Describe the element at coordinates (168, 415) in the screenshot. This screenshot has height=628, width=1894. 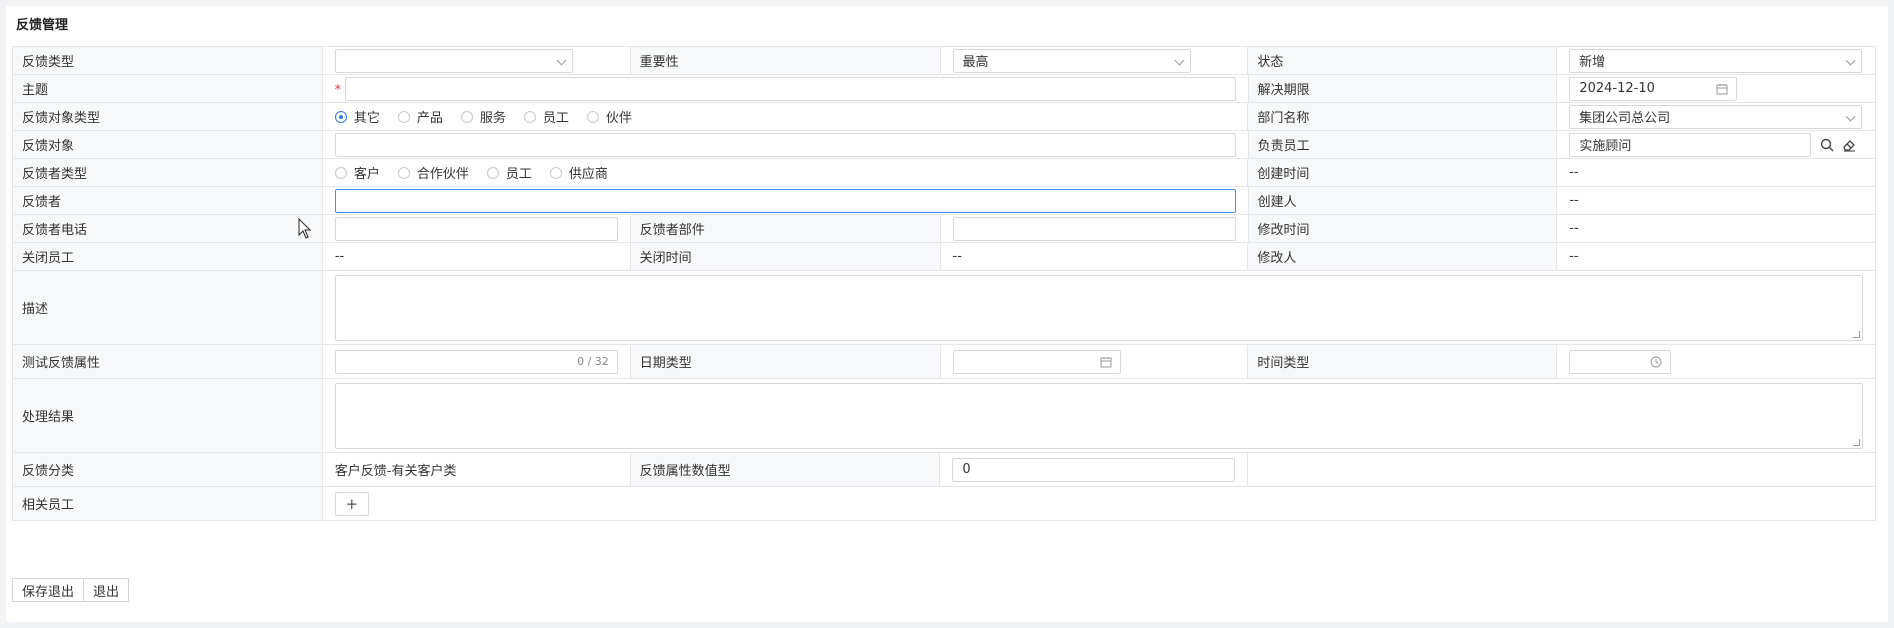
I see `result-label: 处理结果` at that location.